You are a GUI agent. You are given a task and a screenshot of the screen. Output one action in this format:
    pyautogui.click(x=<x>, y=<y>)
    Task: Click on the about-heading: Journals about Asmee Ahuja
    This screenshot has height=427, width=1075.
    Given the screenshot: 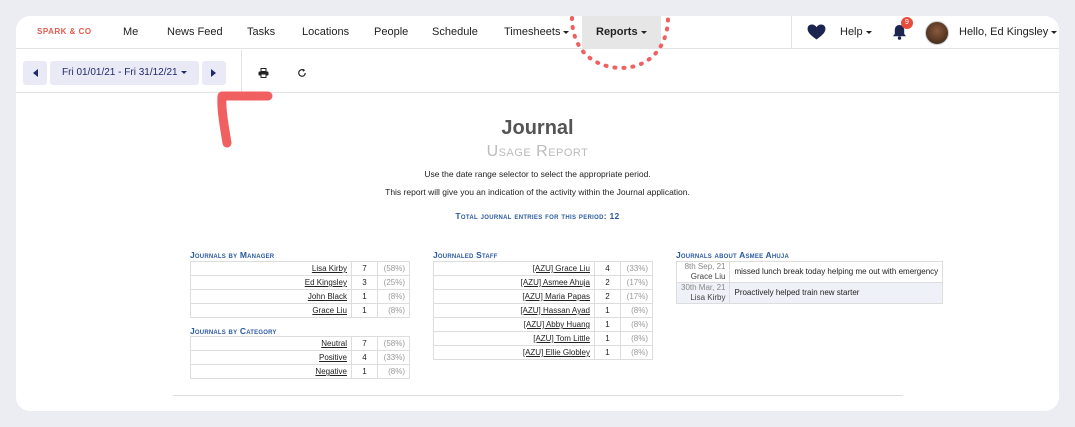 What is the action you would take?
    pyautogui.click(x=732, y=255)
    